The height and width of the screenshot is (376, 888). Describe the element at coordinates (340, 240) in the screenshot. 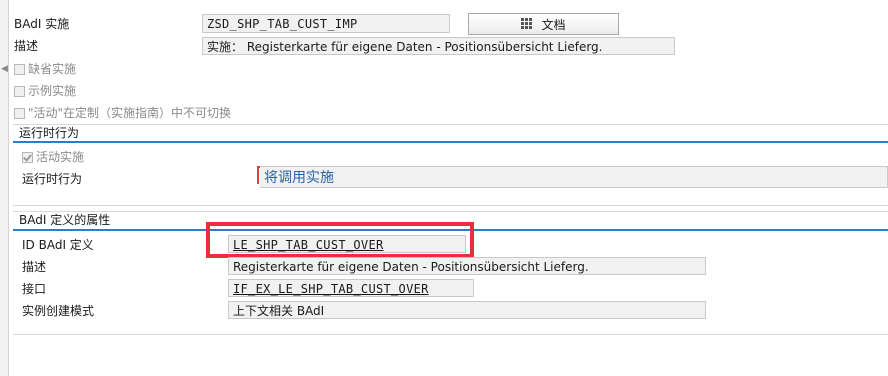

I see `highlight-box` at that location.